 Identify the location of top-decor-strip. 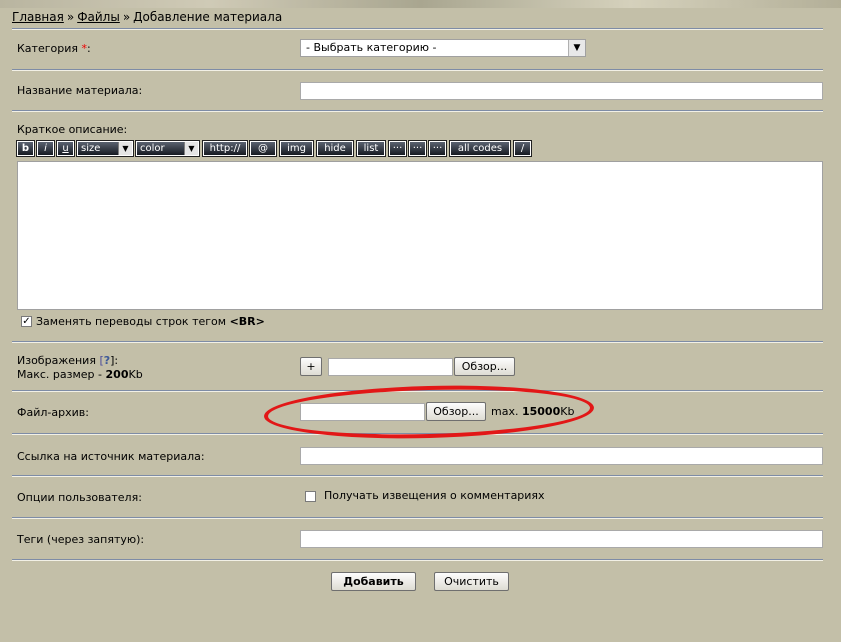
(420, 4).